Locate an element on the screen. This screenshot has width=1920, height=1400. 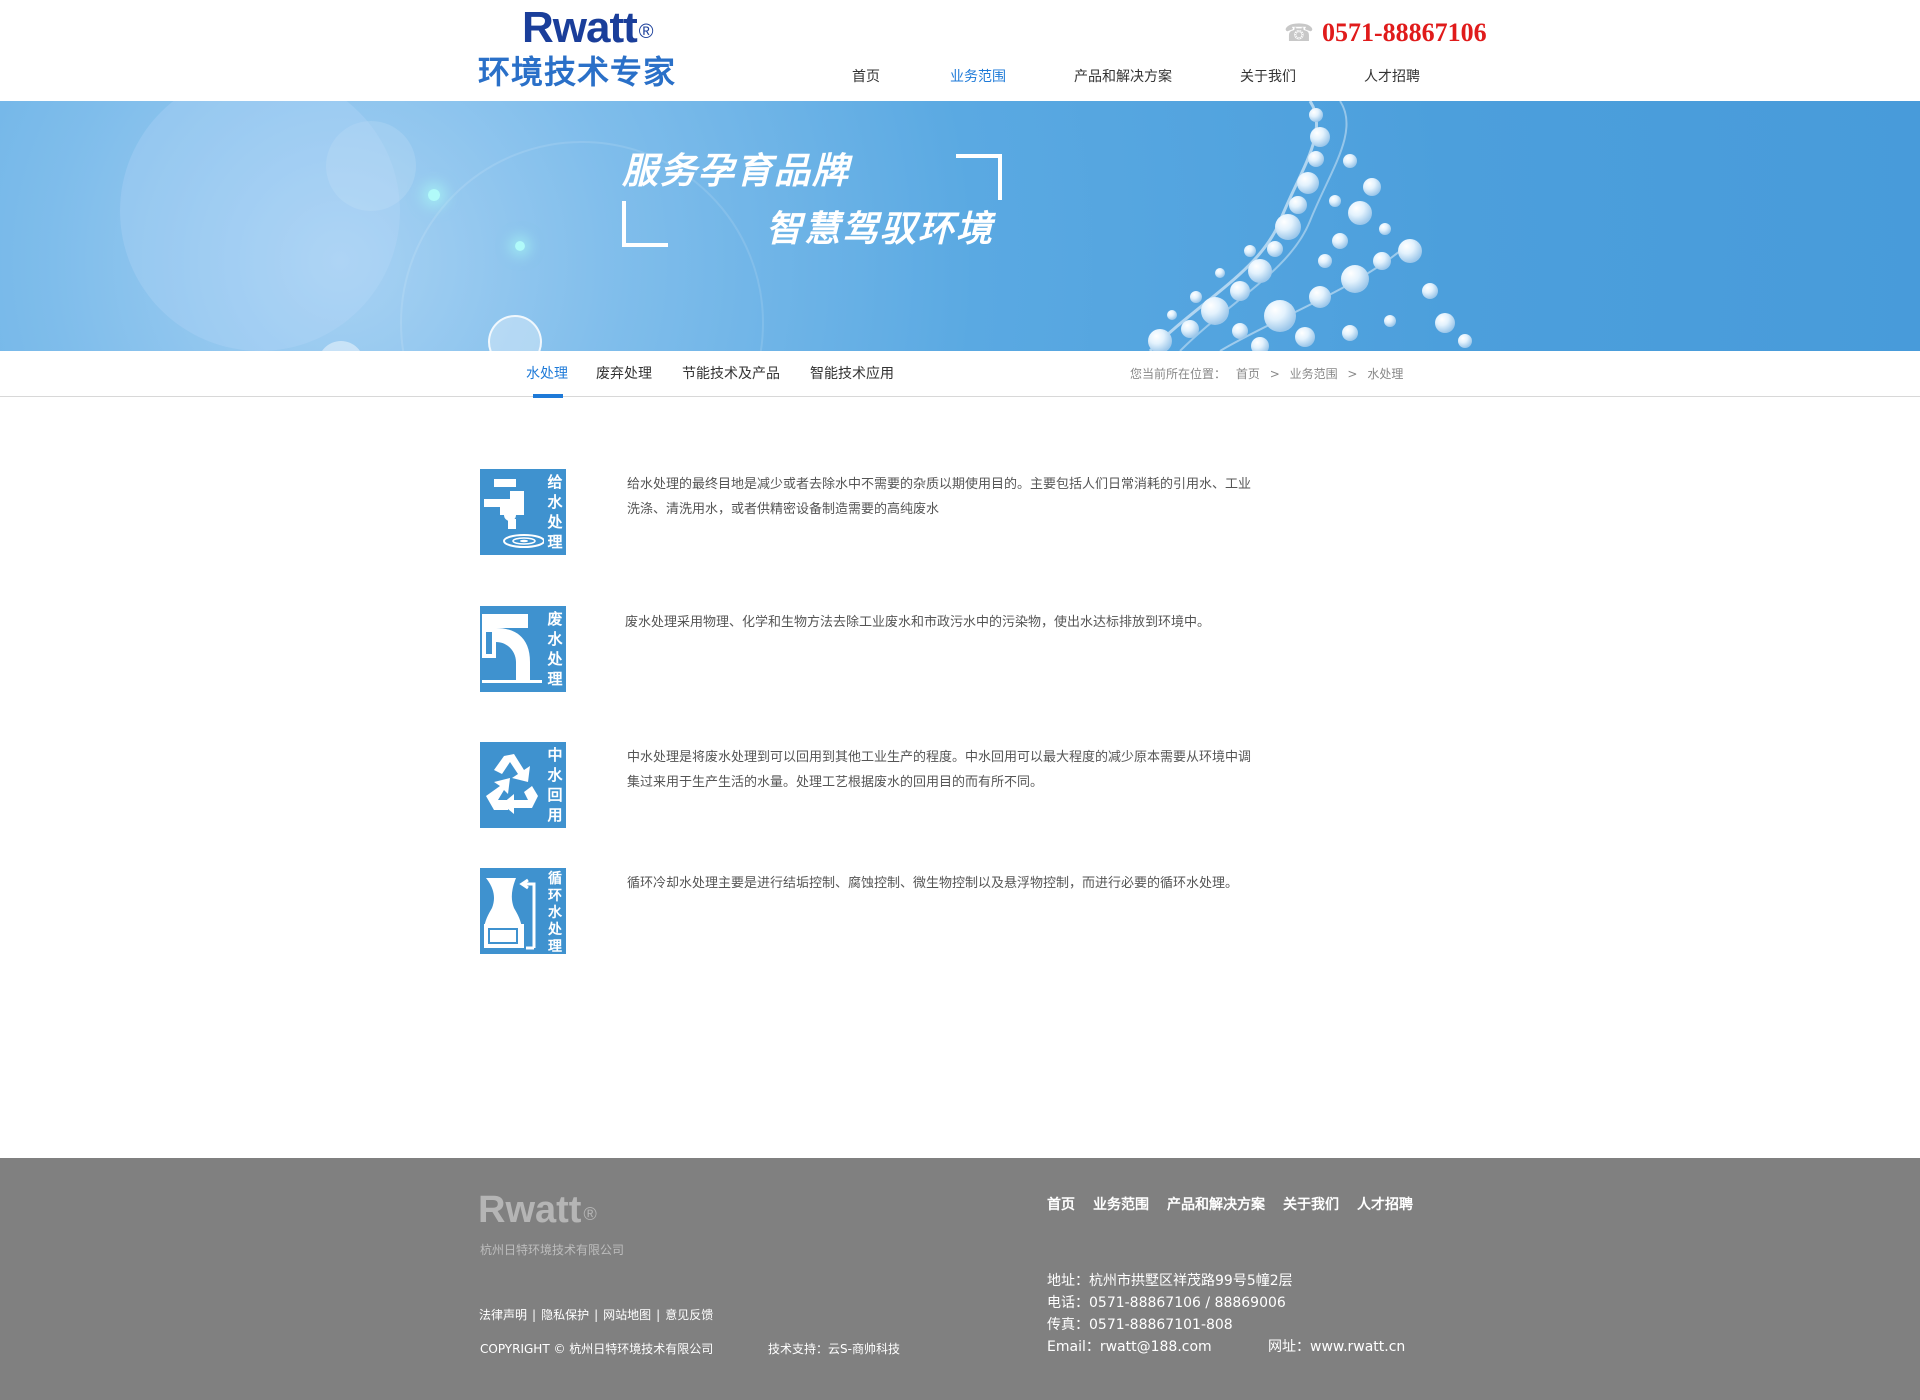
sub-nav: 水处理 废弃处理 节能技术及产品 智能技术应用 is located at coordinates (710, 374).